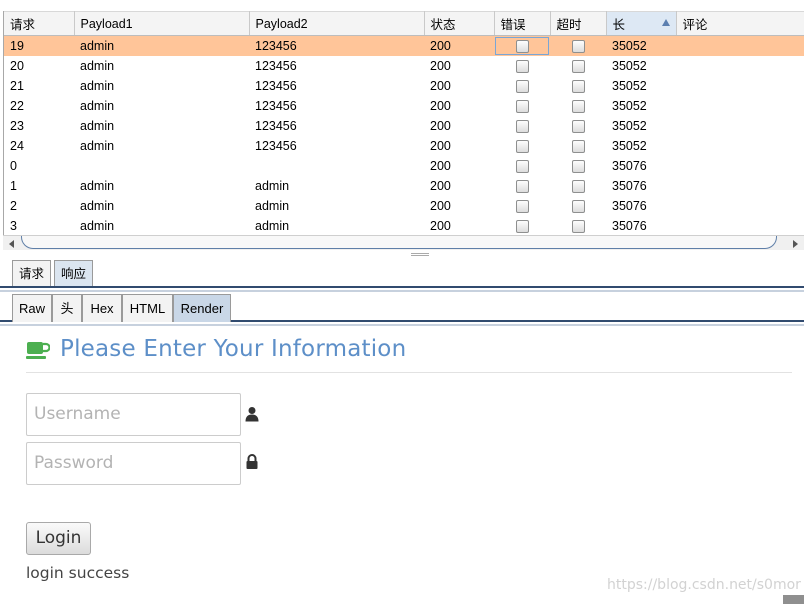  Describe the element at coordinates (404, 146) in the screenshot. I see `table-row: 24 admin 123456 200 35052` at that location.